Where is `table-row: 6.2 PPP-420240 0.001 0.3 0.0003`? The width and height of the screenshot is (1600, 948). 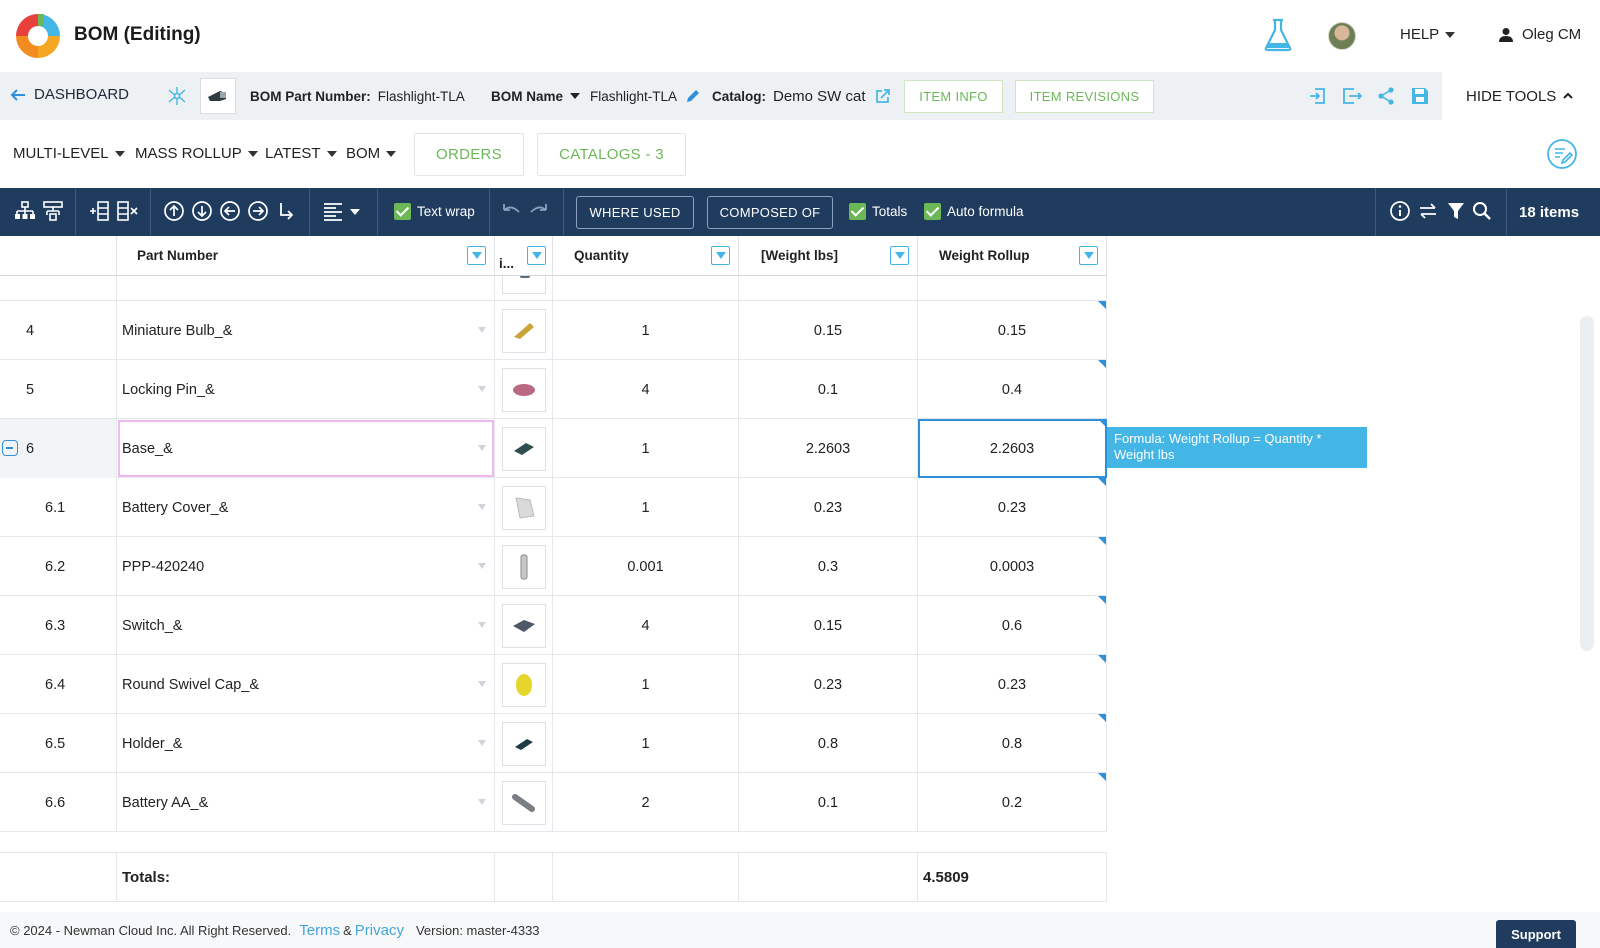 table-row: 6.2 PPP-420240 0.001 0.3 0.0003 is located at coordinates (553, 566).